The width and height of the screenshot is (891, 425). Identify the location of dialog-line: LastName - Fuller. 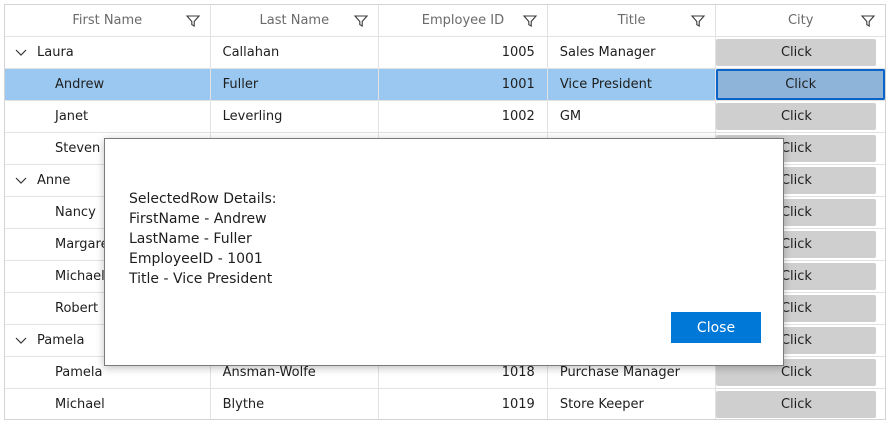
(190, 239).